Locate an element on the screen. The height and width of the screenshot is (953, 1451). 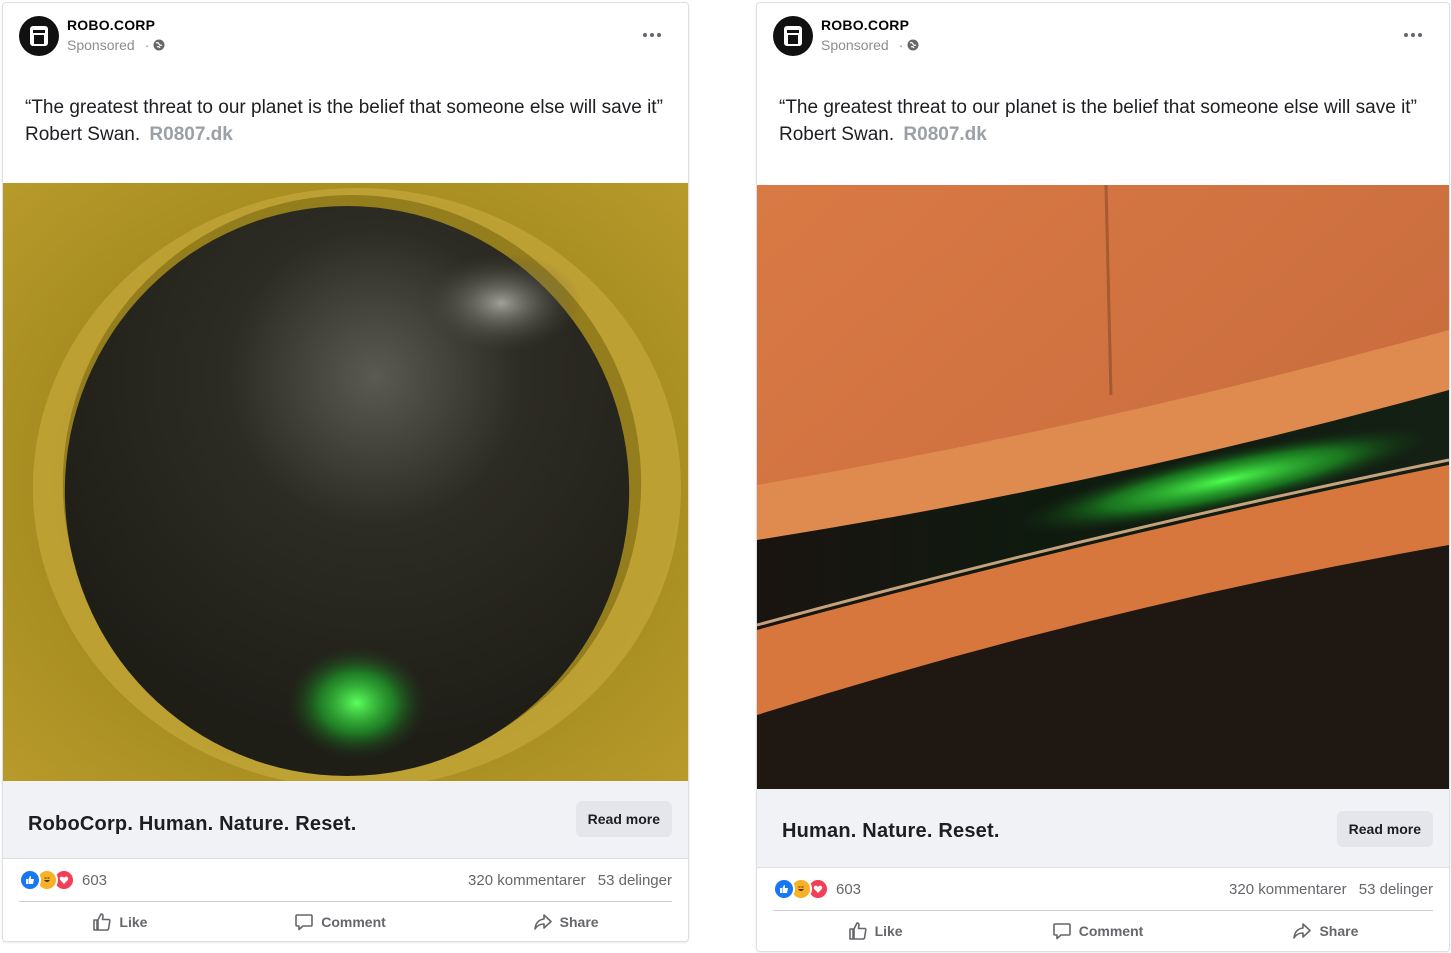
ad-headline: RoboCorp. Human. Nature. Reset. is located at coordinates (192, 824).